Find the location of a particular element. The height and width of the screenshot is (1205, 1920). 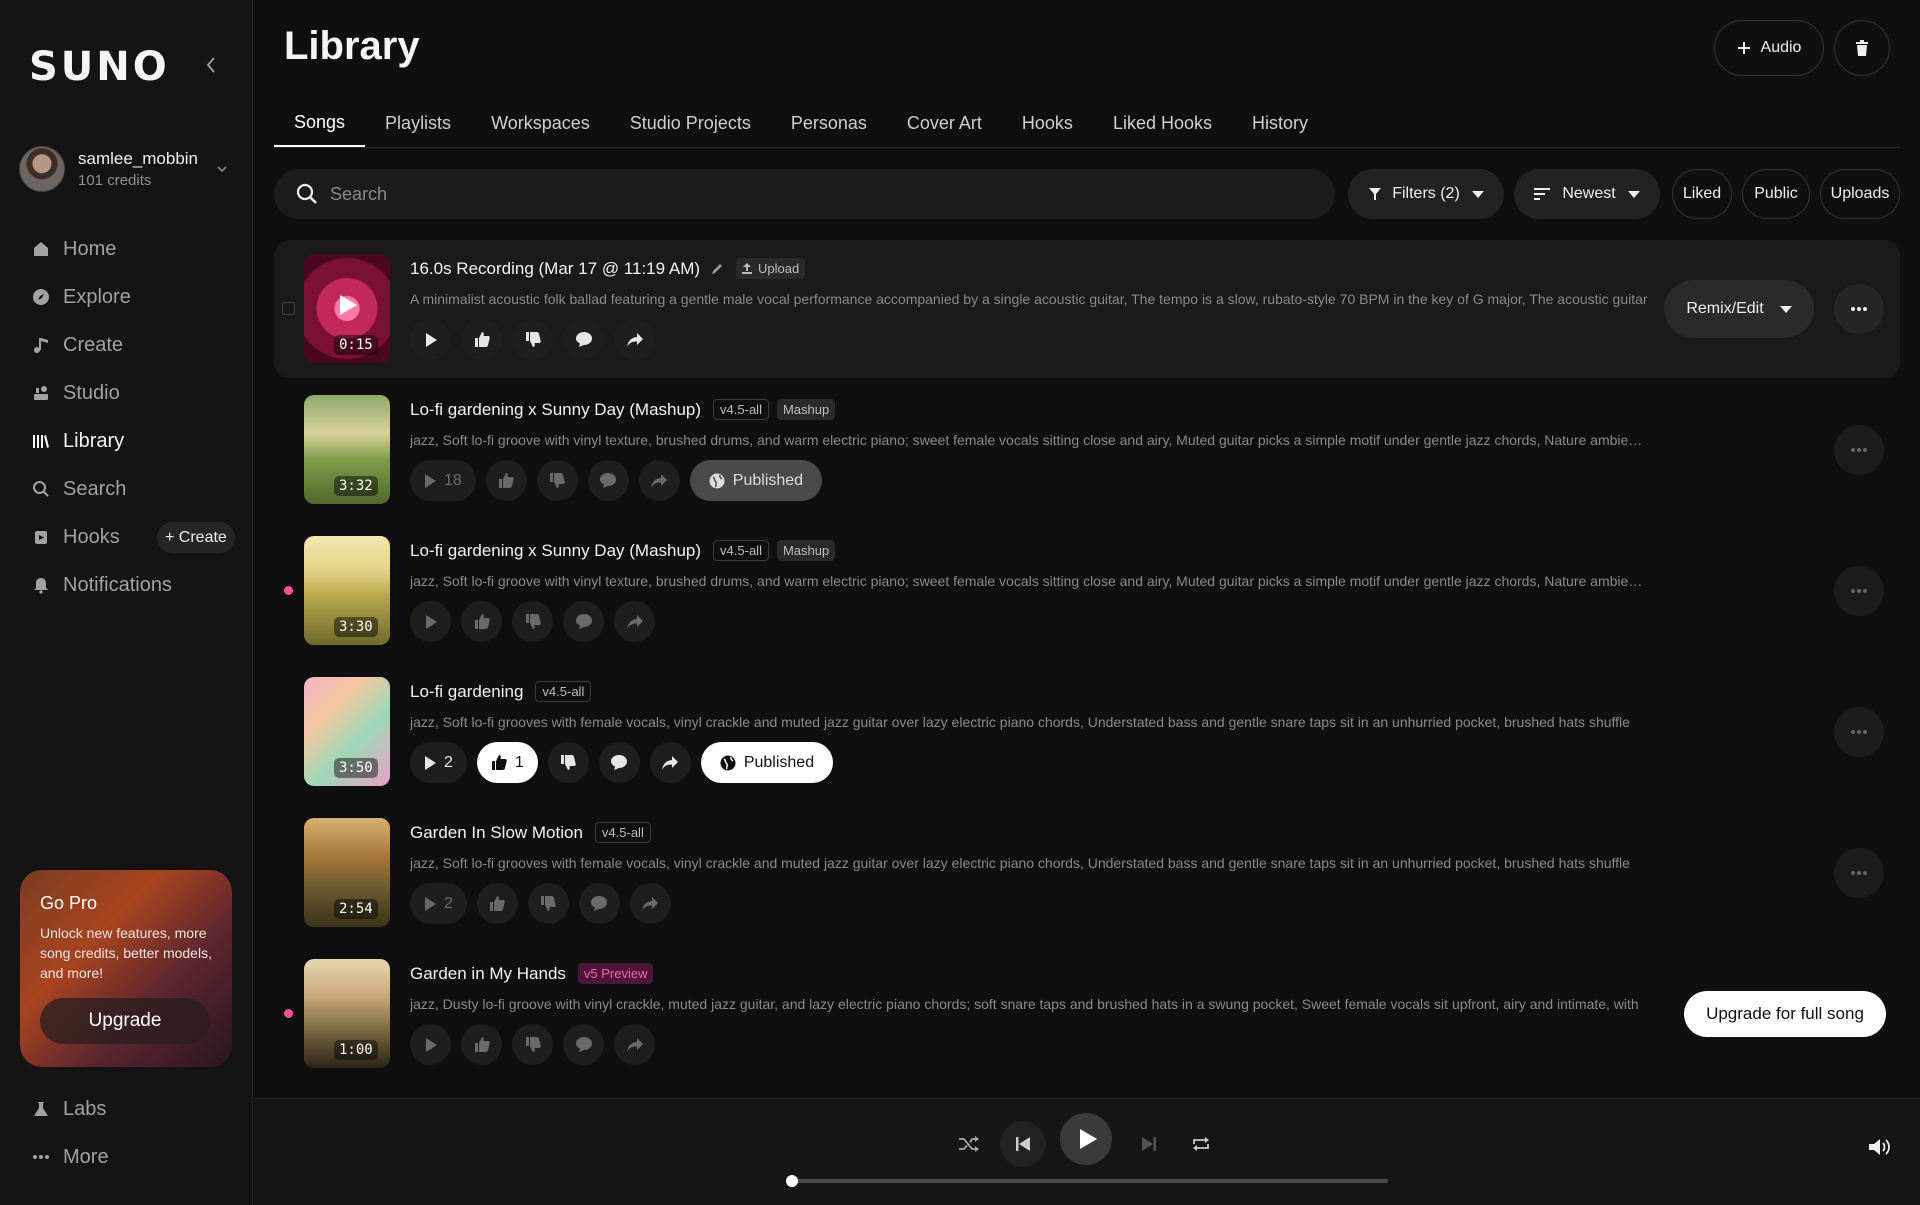

tab-hooks: Hooks is located at coordinates (1047, 123).